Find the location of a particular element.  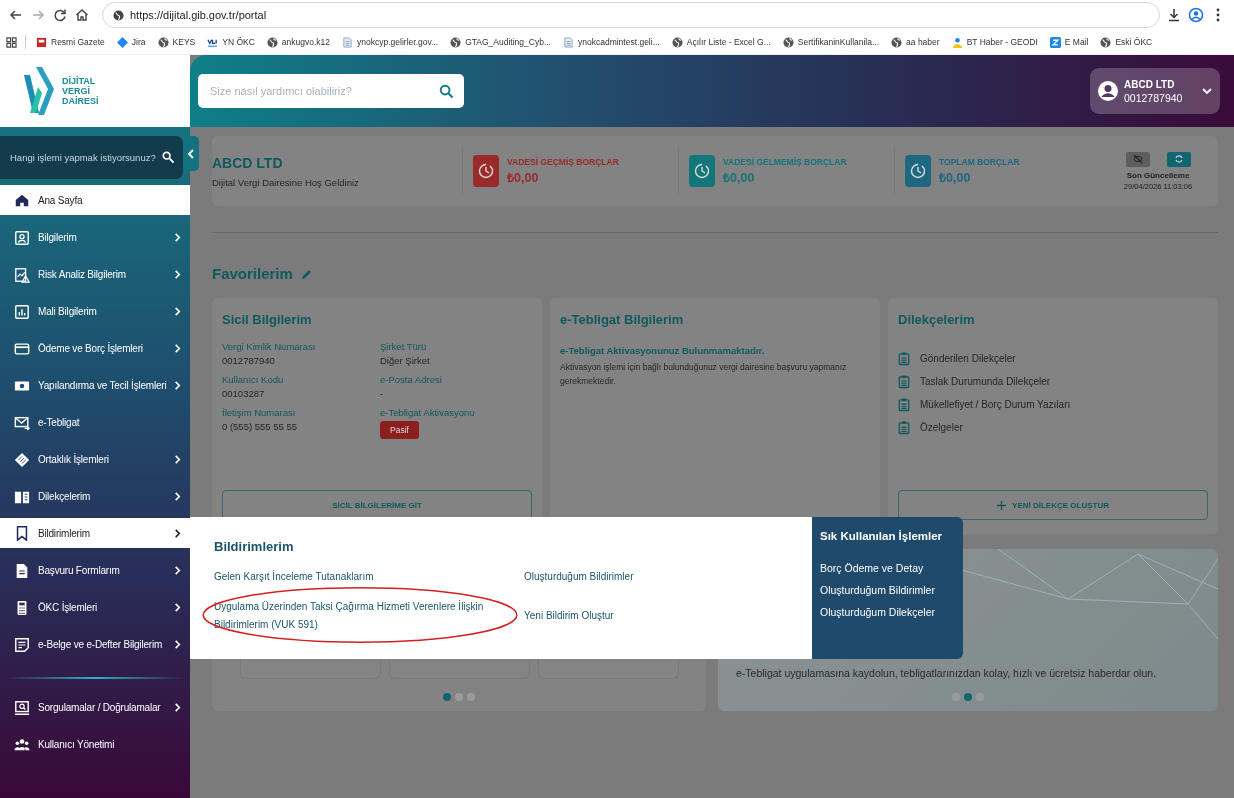

sidebar-item: Ortaklık İşlemleri is located at coordinates (95, 459).